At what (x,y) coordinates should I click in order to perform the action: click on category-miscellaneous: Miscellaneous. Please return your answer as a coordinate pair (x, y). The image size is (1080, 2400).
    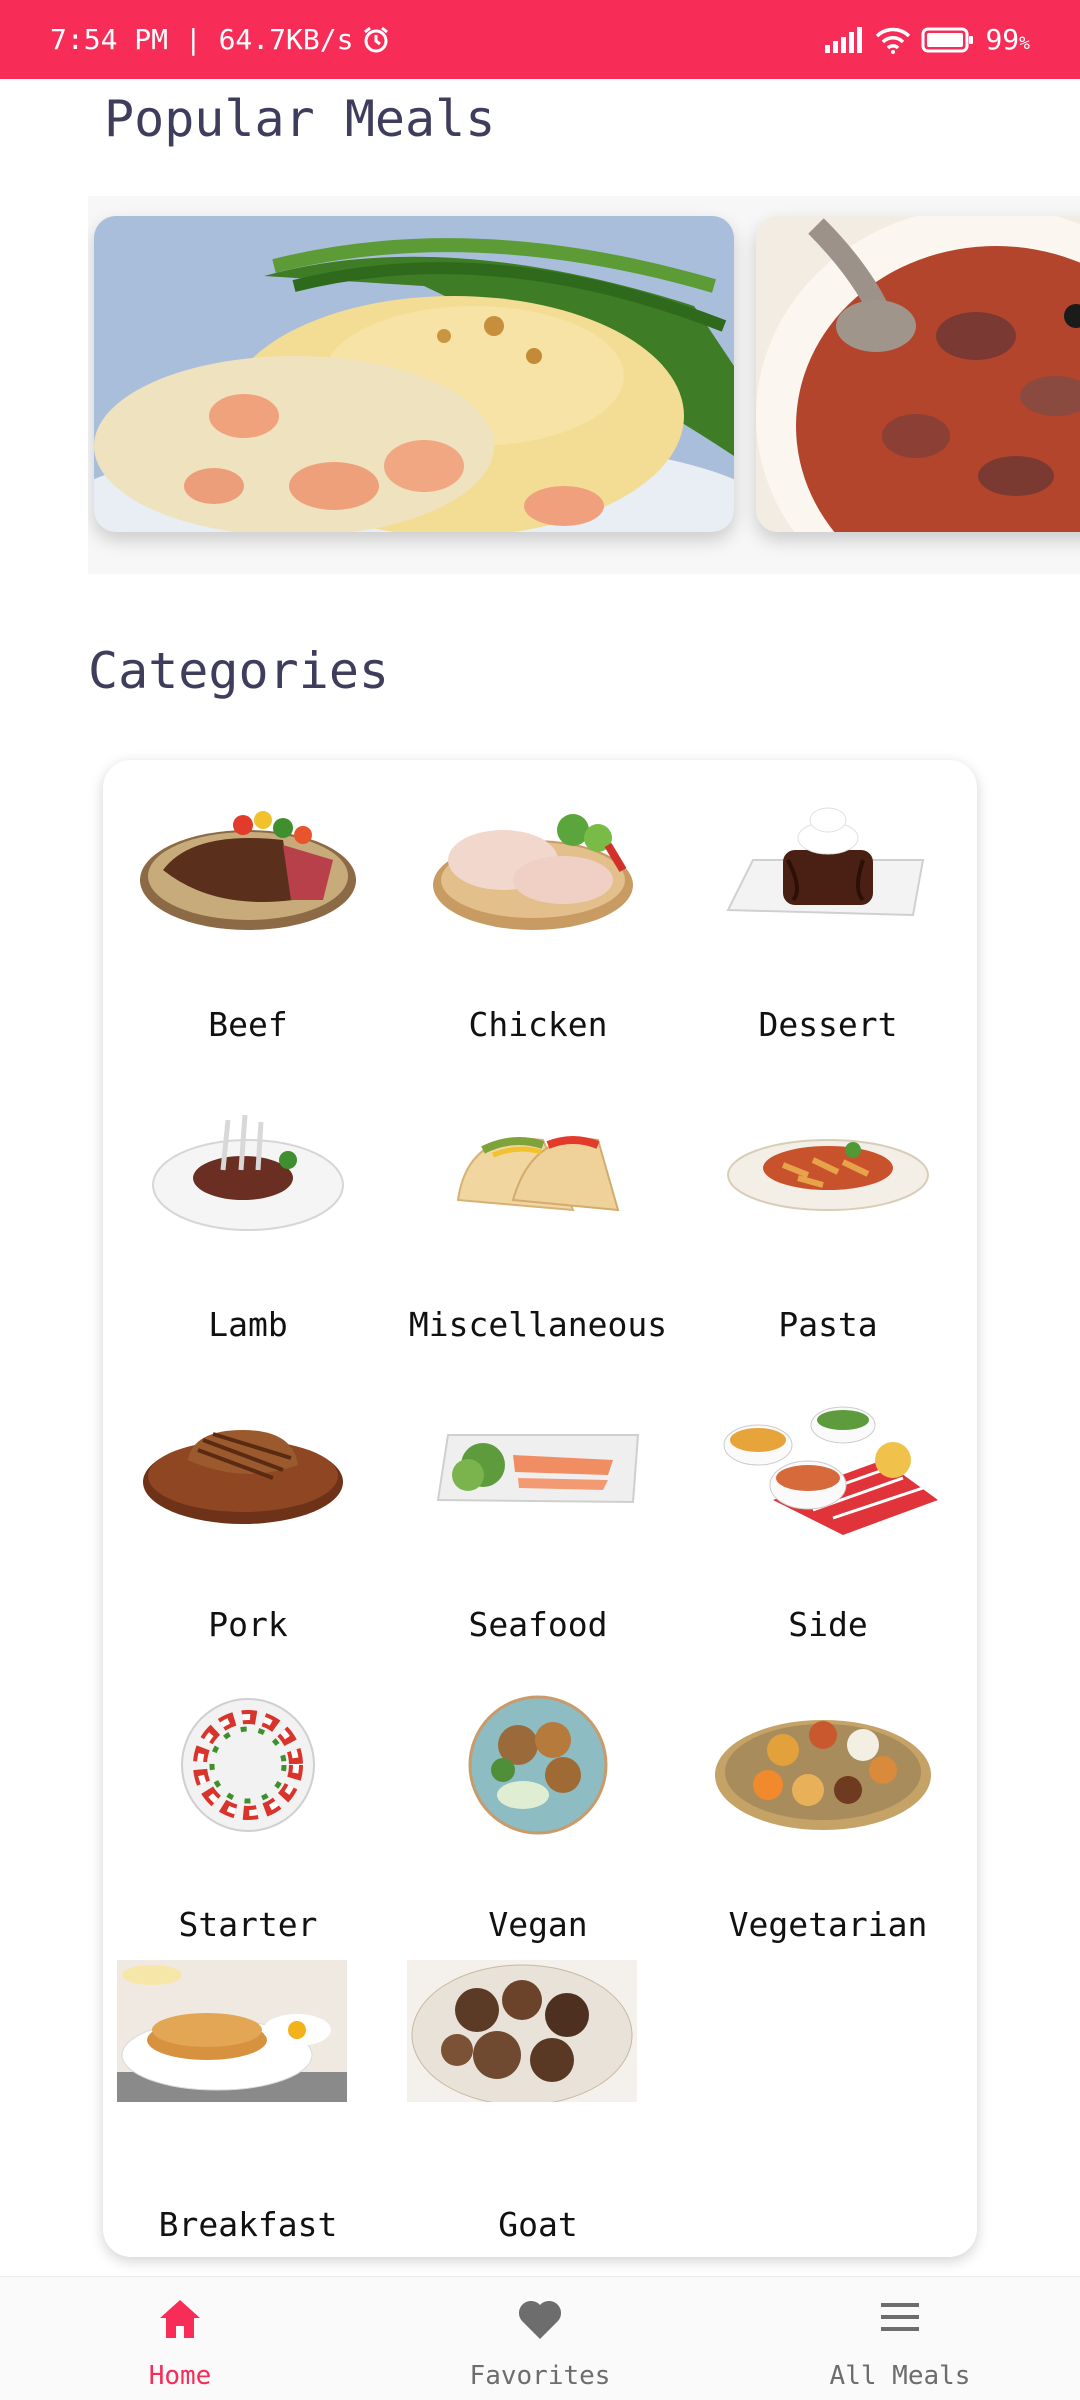
    Looking at the image, I should click on (538, 1202).